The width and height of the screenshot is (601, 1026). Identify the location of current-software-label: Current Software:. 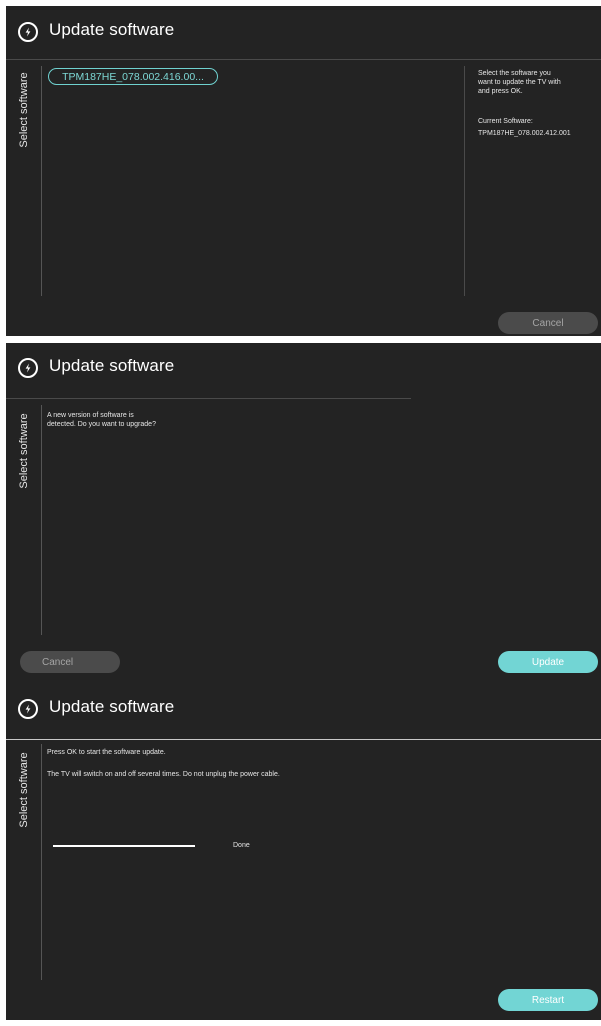
(505, 121).